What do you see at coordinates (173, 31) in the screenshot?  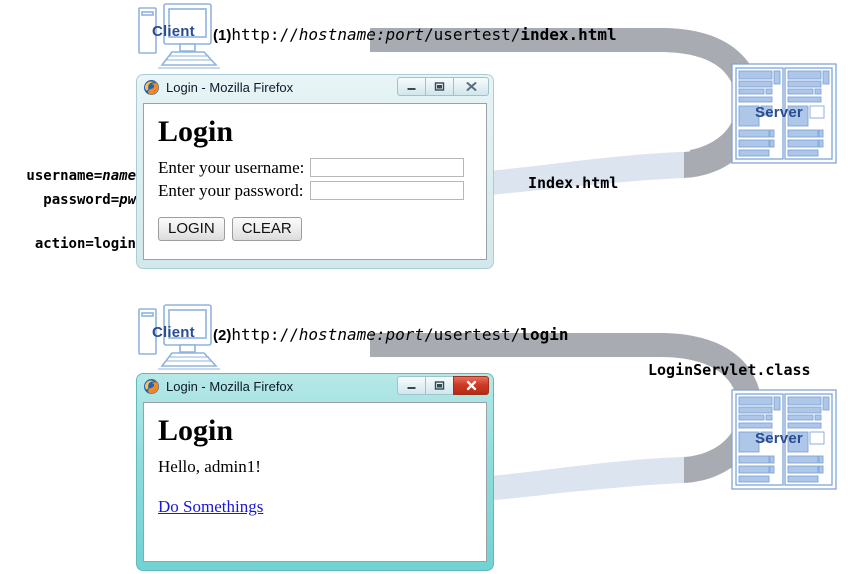 I see `client-label-1: Client` at bounding box center [173, 31].